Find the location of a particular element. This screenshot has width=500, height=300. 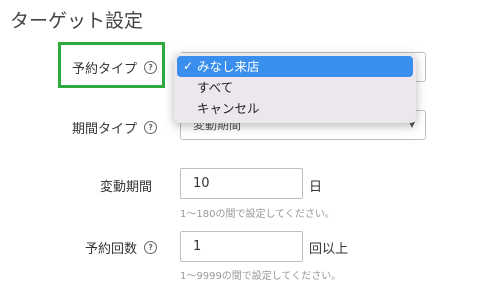

reservation-type-dropdown: ✓ みなし来店 すべて キャンセル is located at coordinates (295, 88).